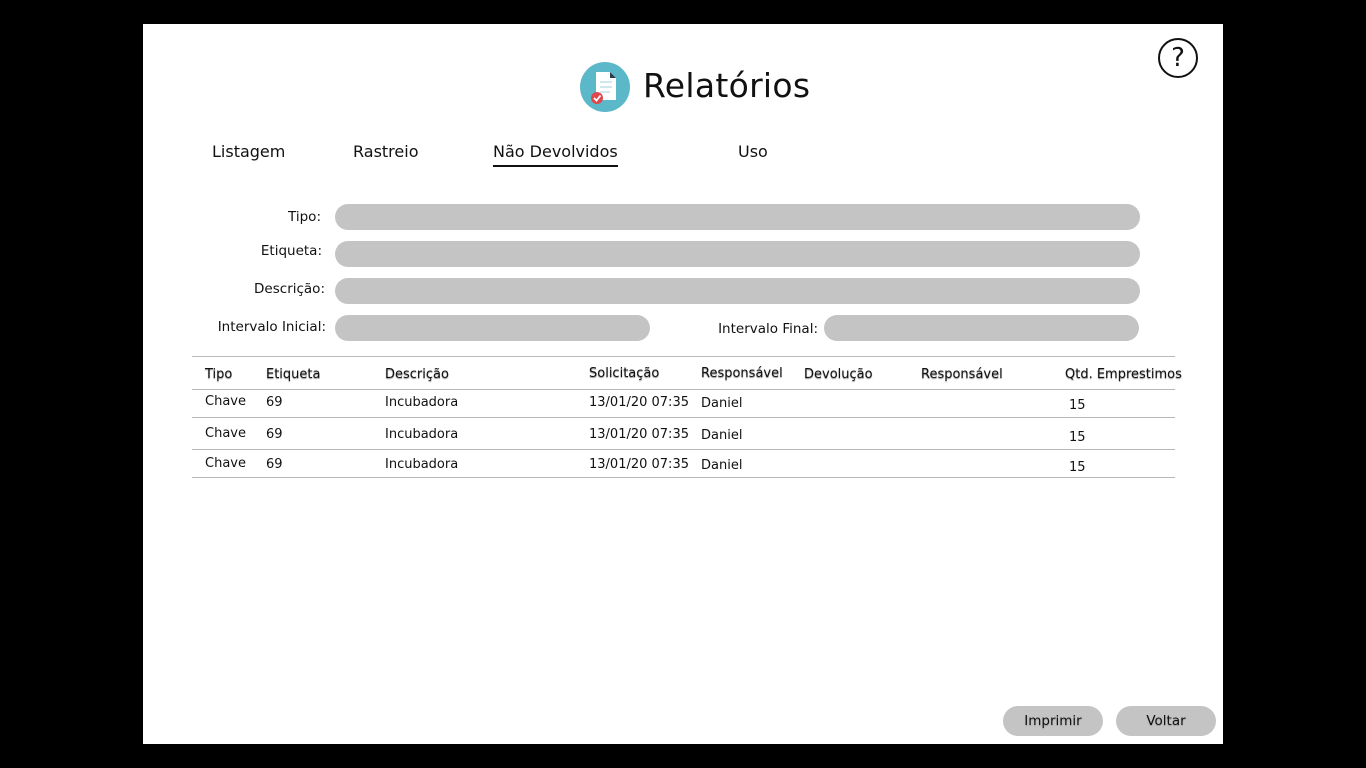 The height and width of the screenshot is (768, 1366). What do you see at coordinates (742, 374) in the screenshot?
I see `column-header-responsavel: Responsável` at bounding box center [742, 374].